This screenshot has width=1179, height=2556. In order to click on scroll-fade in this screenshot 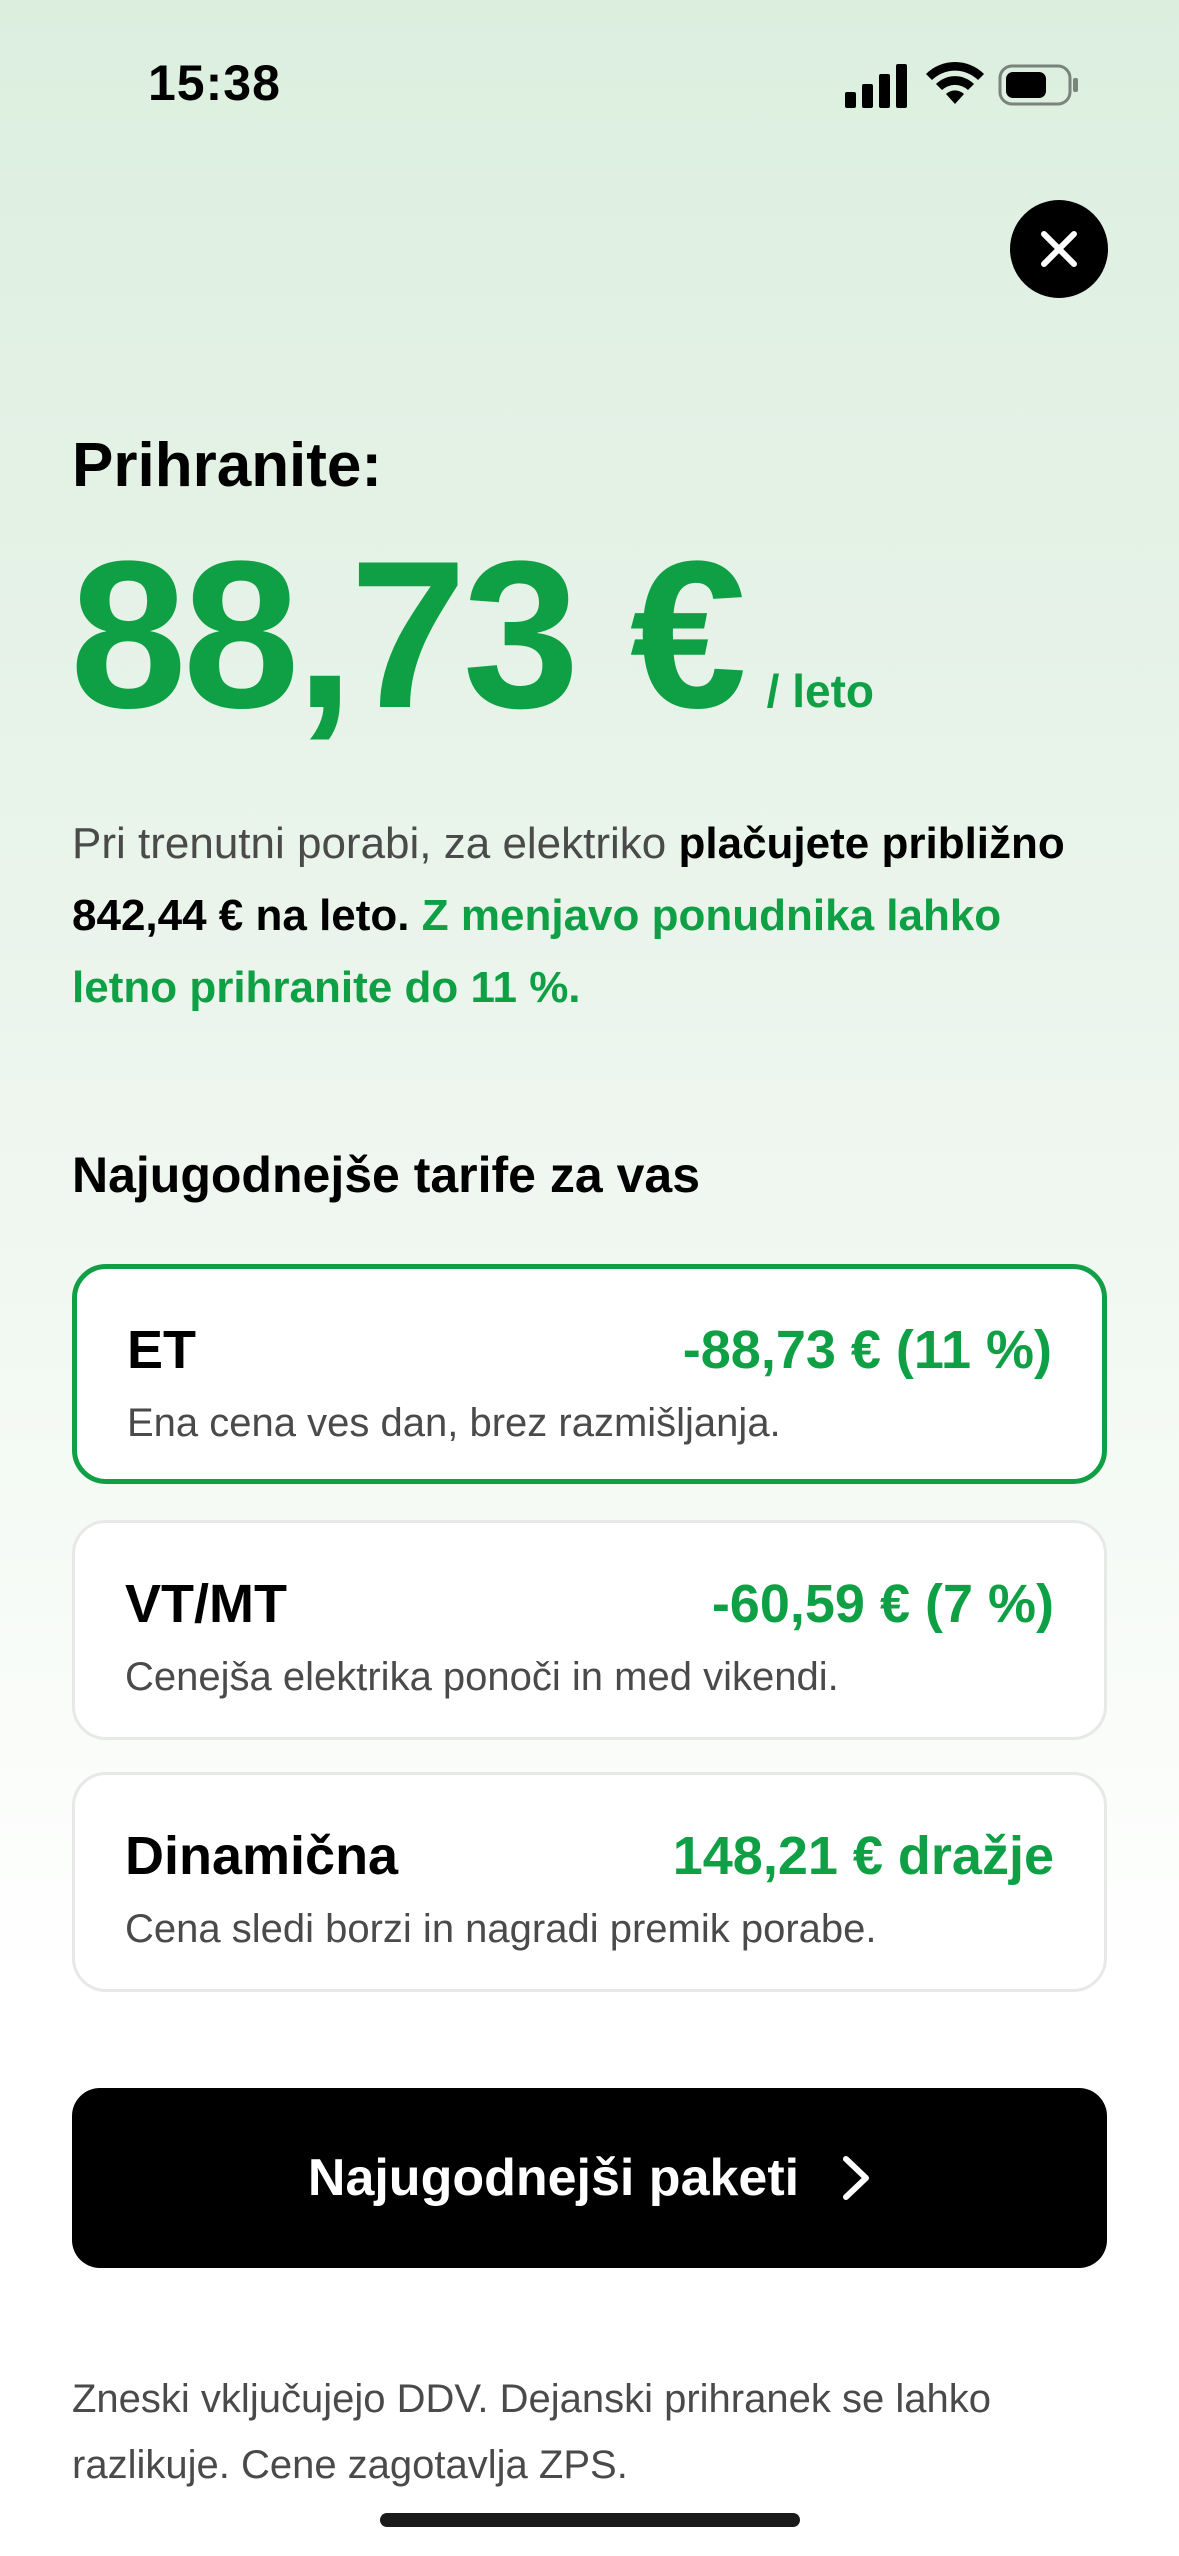, I will do `click(589, 2050)`.